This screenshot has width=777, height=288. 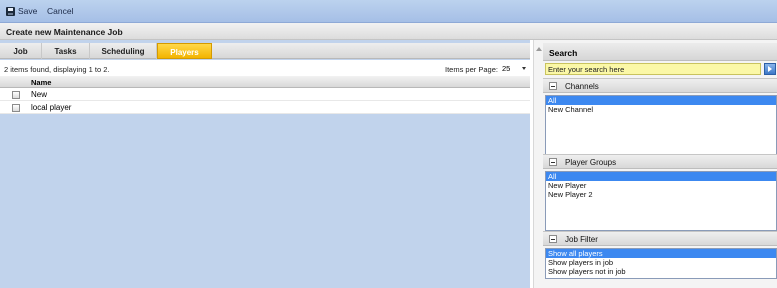 I want to click on items-per-page-select: 25, so click(x=513, y=68).